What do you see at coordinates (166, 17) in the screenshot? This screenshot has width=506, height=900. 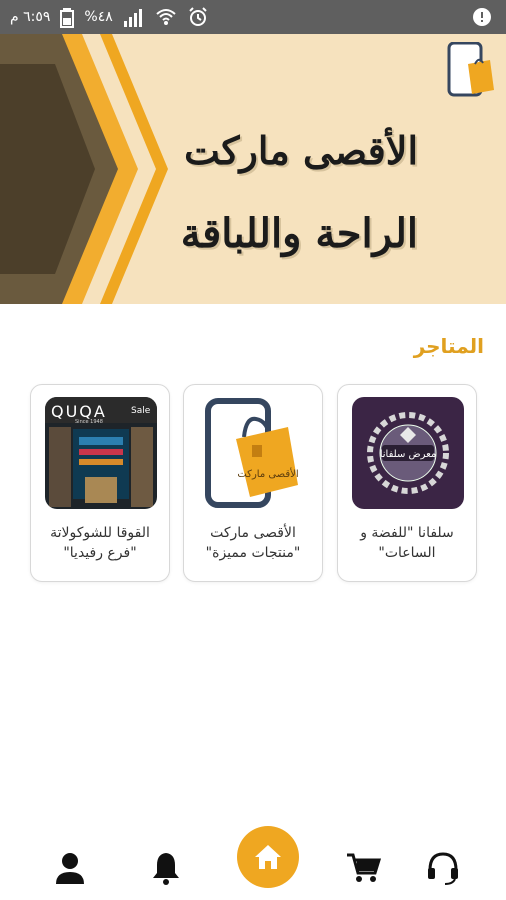 I see `wifi-icon` at bounding box center [166, 17].